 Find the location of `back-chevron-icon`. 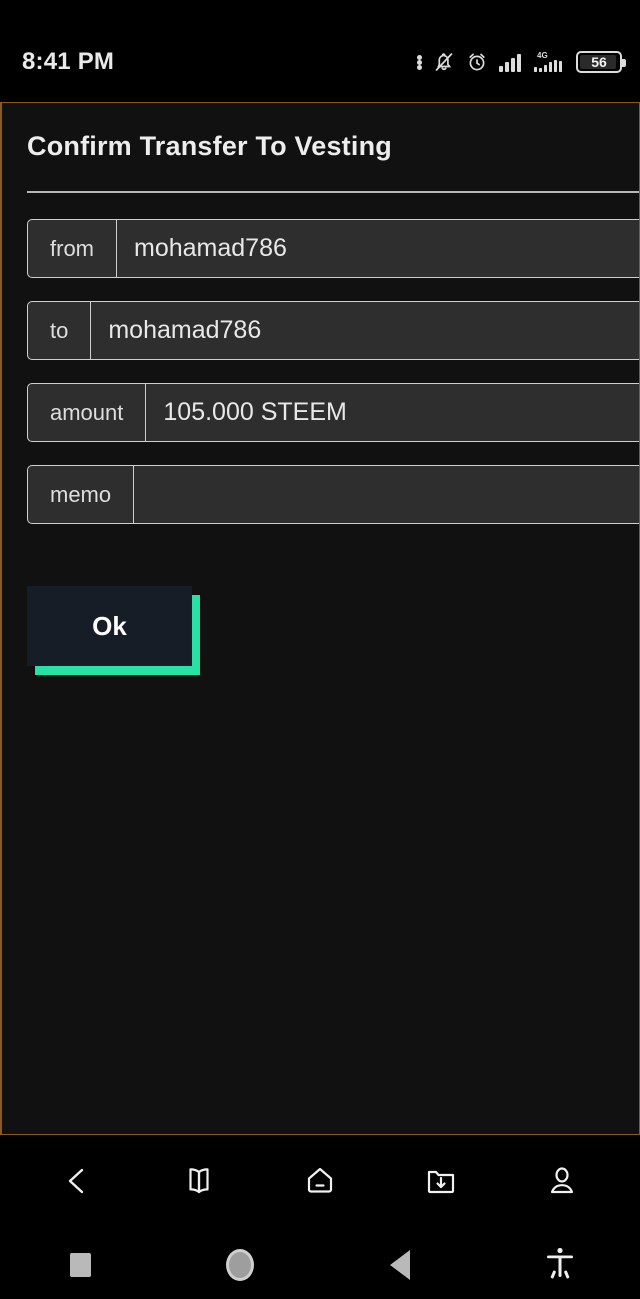

back-chevron-icon is located at coordinates (78, 1182).